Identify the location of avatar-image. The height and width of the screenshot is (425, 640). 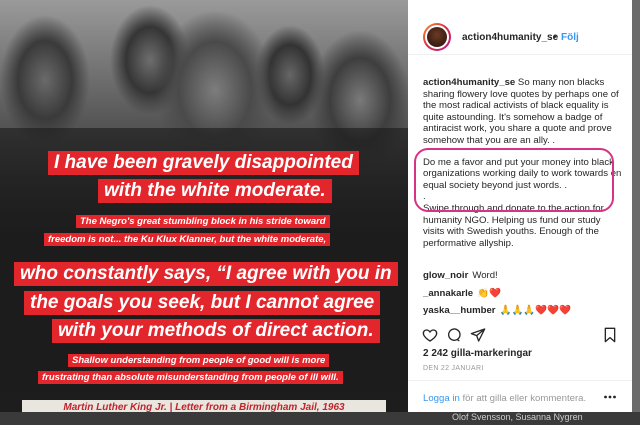
(437, 37).